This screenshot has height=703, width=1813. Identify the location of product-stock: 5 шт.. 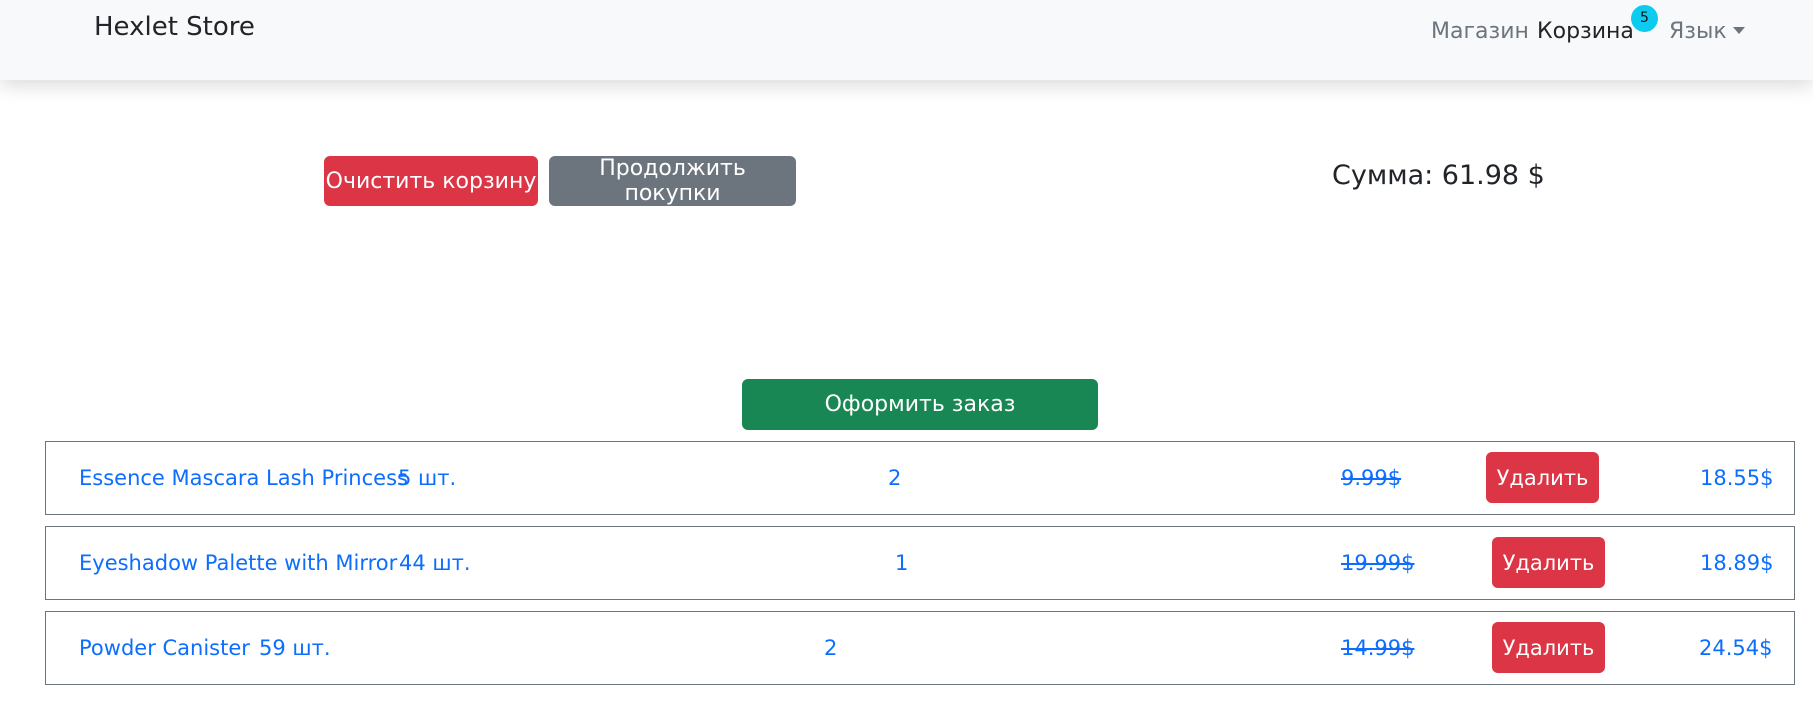
(427, 478).